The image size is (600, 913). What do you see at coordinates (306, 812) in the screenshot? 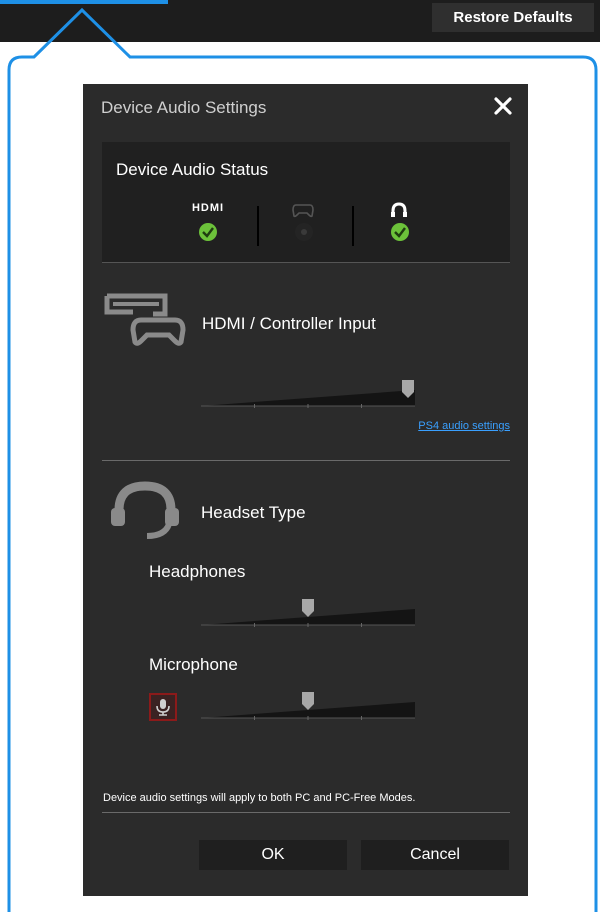
I see `footer-separator` at bounding box center [306, 812].